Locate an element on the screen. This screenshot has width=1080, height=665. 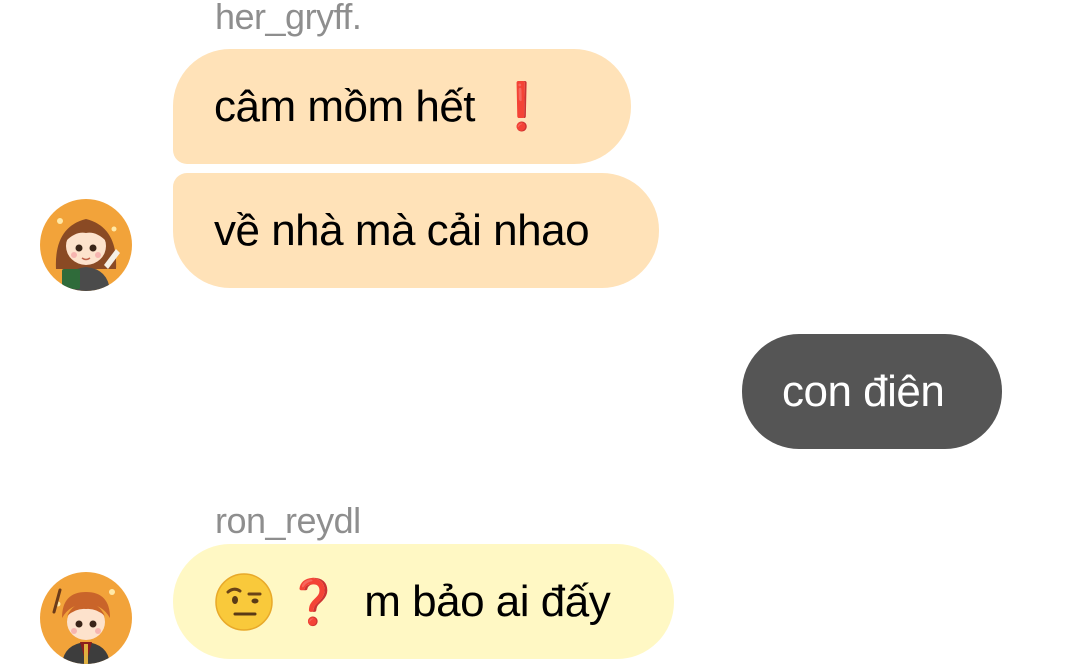
message-text: câm mồm hết is located at coordinates (345, 106).